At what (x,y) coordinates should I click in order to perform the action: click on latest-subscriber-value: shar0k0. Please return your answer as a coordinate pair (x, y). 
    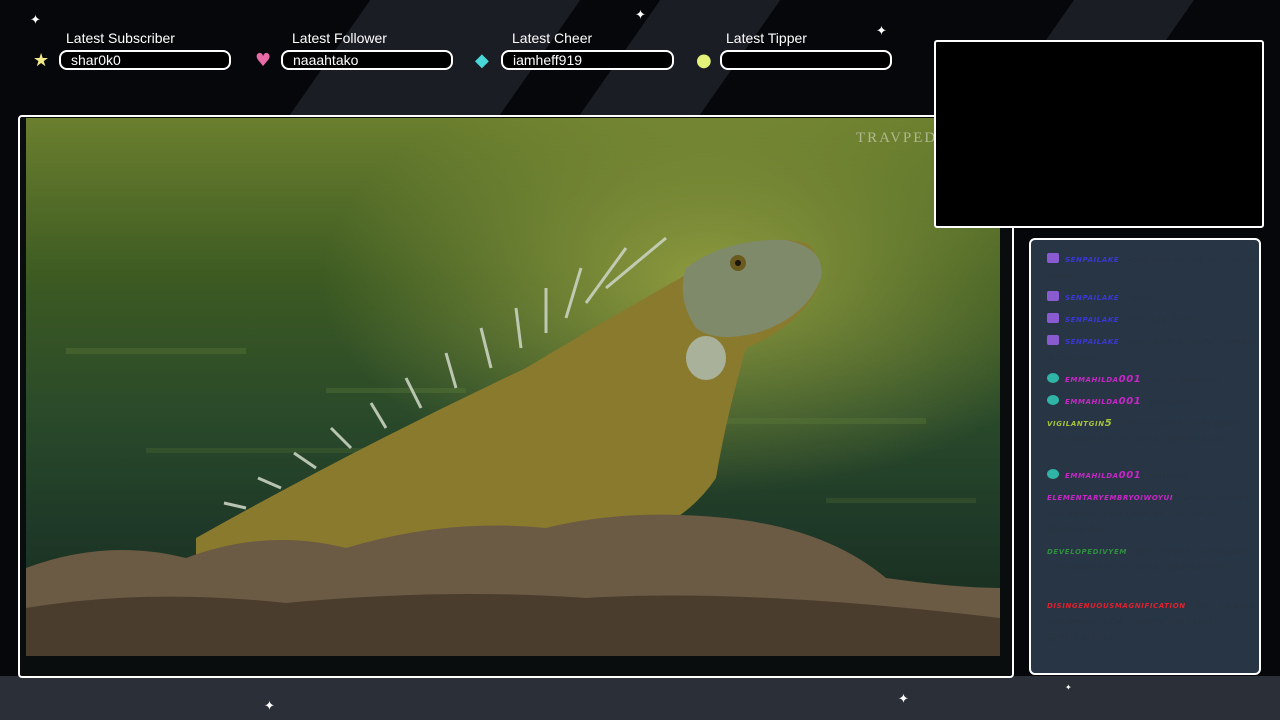
    Looking at the image, I should click on (145, 60).